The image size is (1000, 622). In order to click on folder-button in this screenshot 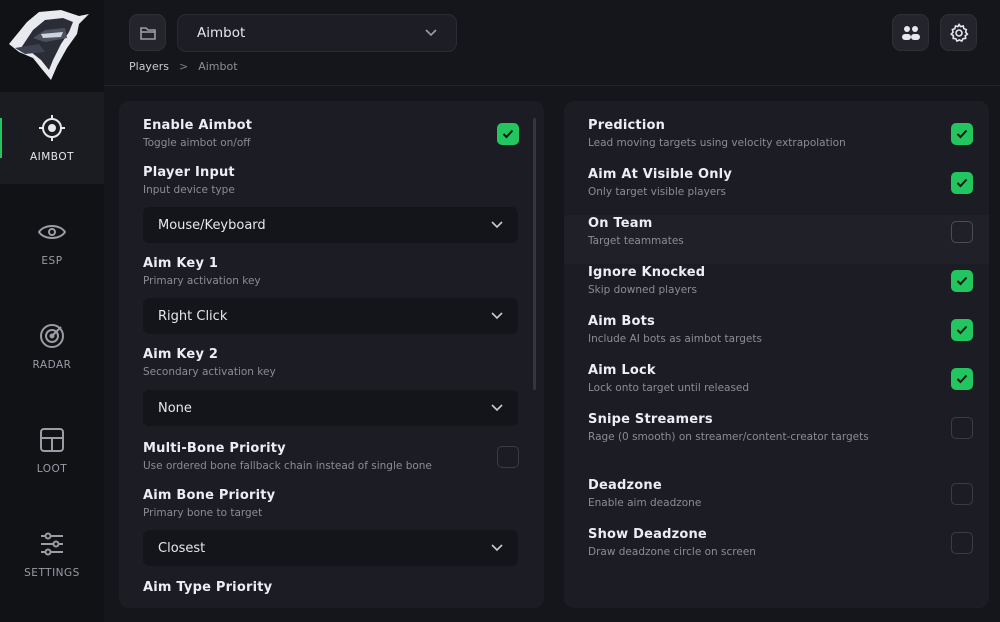, I will do `click(147, 32)`.